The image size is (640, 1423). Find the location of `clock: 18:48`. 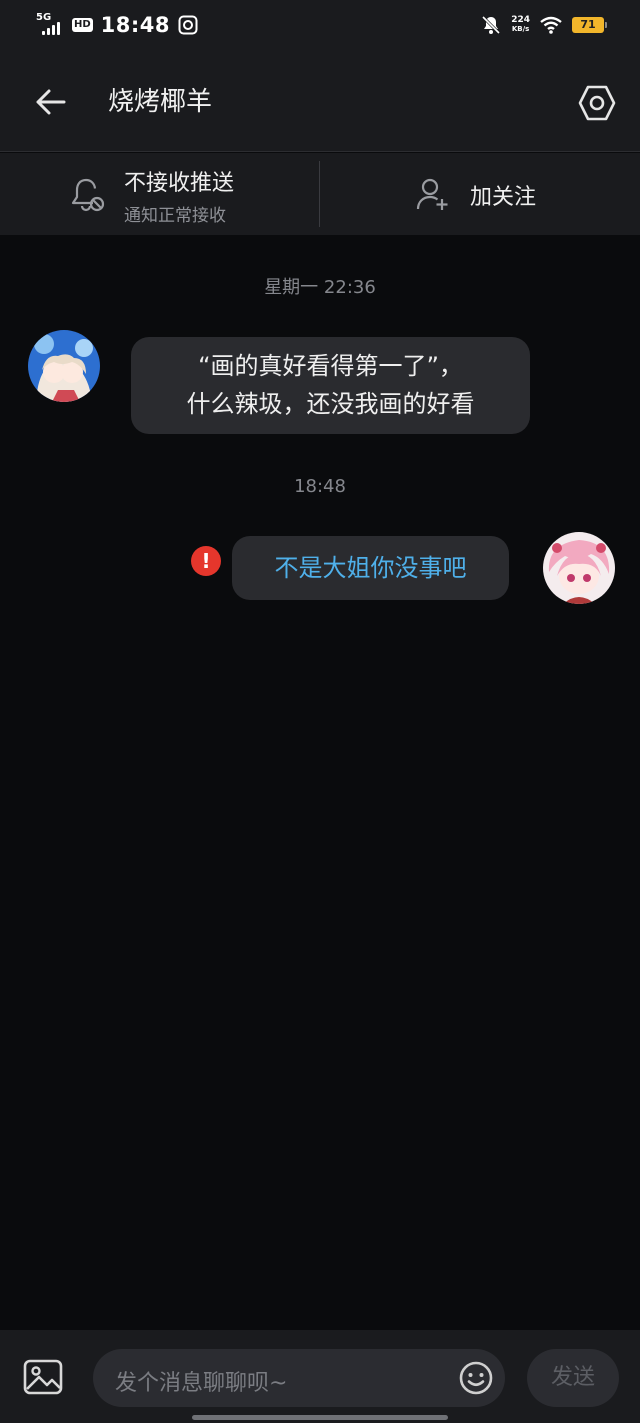

clock: 18:48 is located at coordinates (135, 25).